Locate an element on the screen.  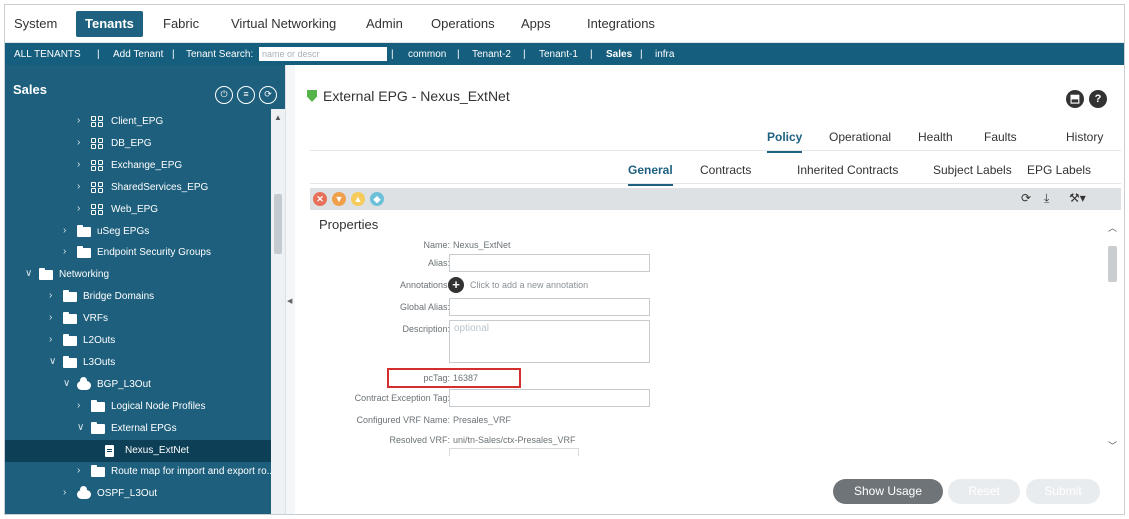
tree-item: ∨ L3Outs is located at coordinates (138, 363).